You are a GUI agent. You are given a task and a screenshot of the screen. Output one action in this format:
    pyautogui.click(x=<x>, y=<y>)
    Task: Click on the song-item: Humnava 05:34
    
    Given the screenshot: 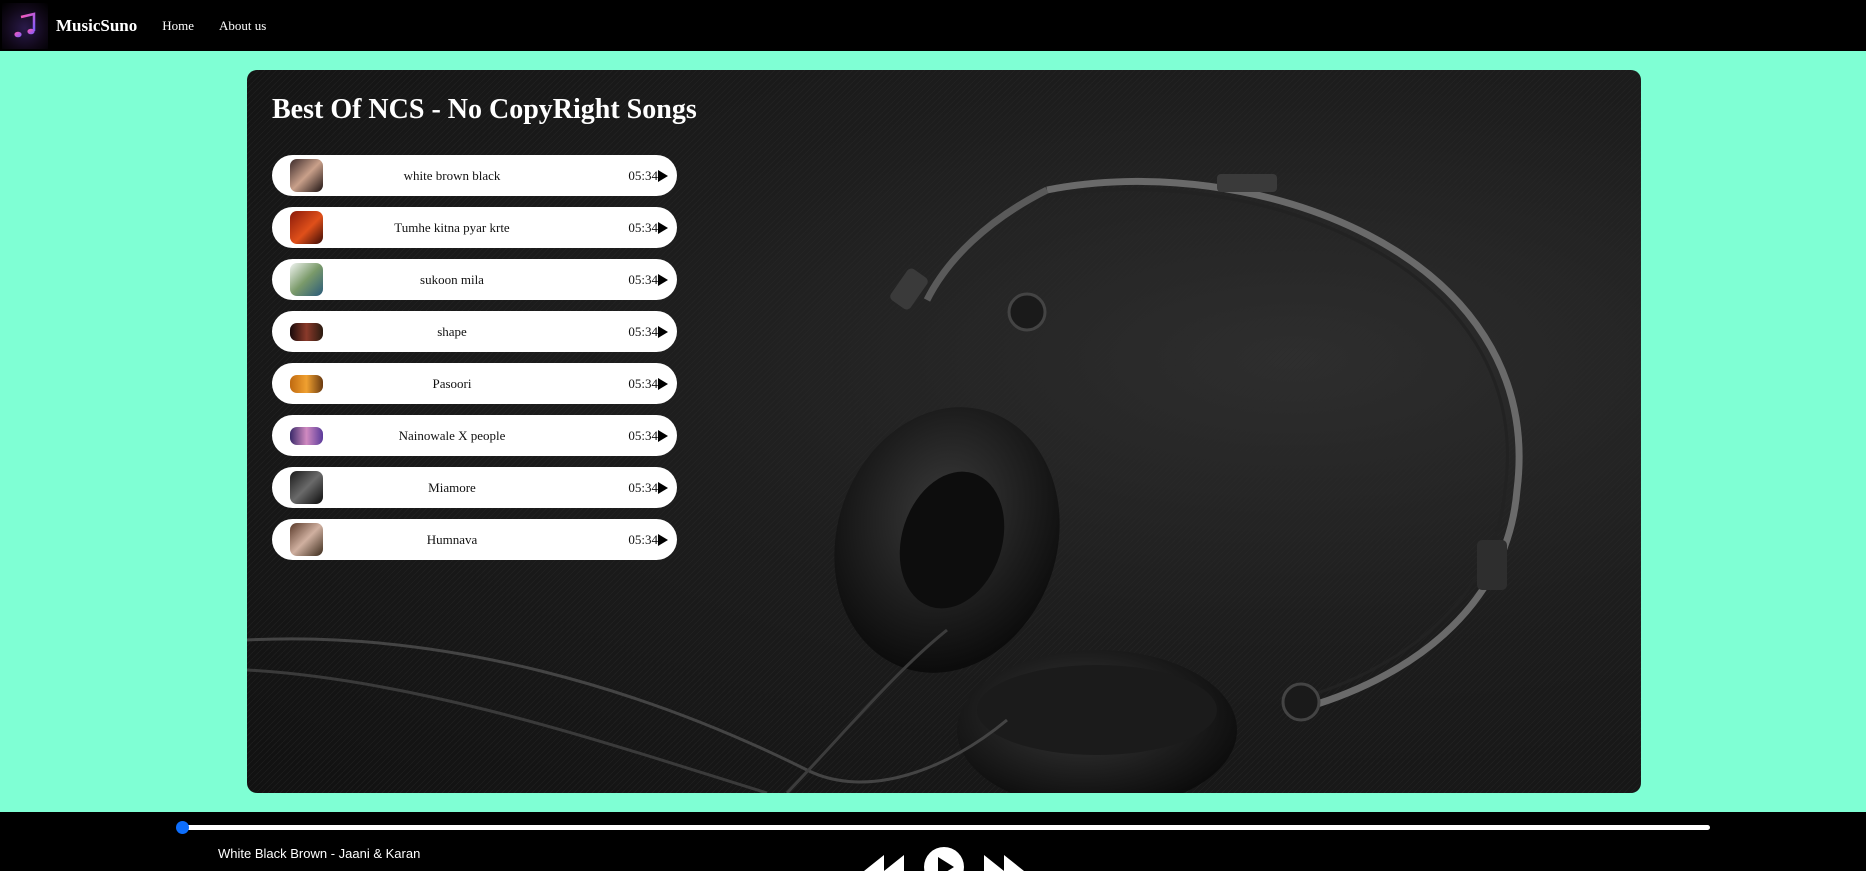 What is the action you would take?
    pyautogui.click(x=474, y=539)
    